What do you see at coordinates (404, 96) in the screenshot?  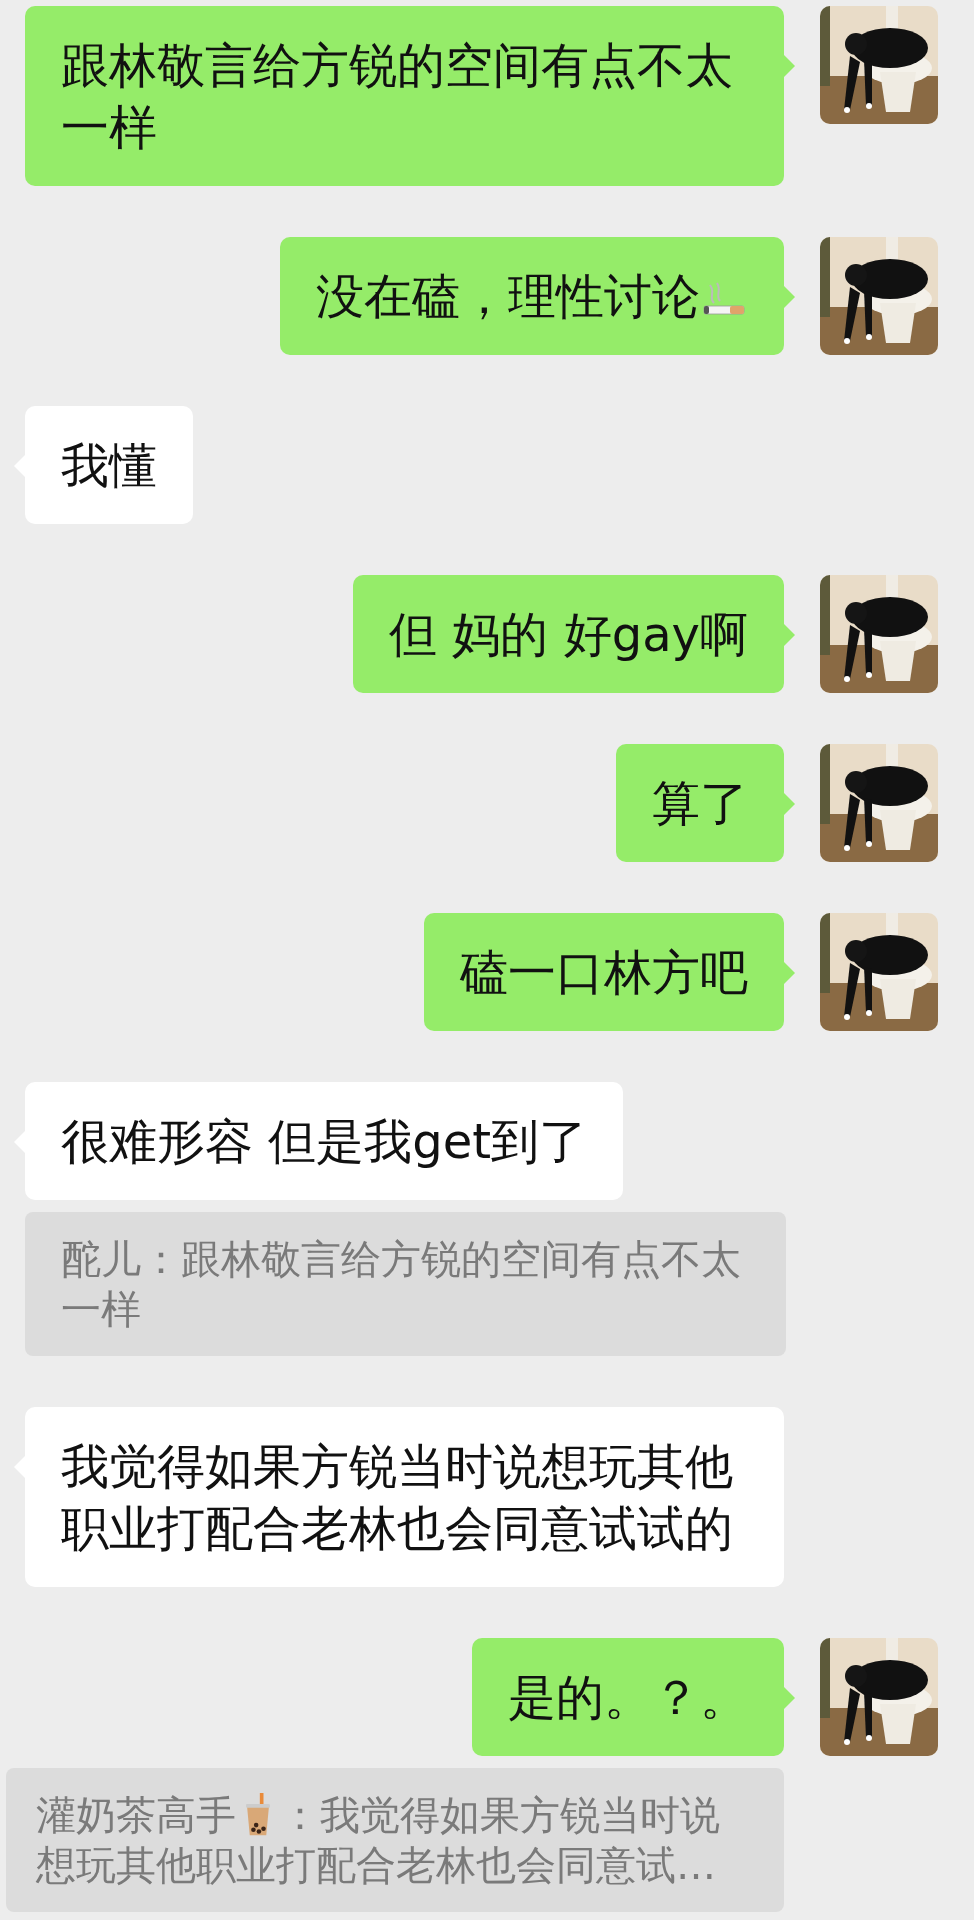 I see `message-bubble: 跟林敬言给方锐的空间有点不太一样` at bounding box center [404, 96].